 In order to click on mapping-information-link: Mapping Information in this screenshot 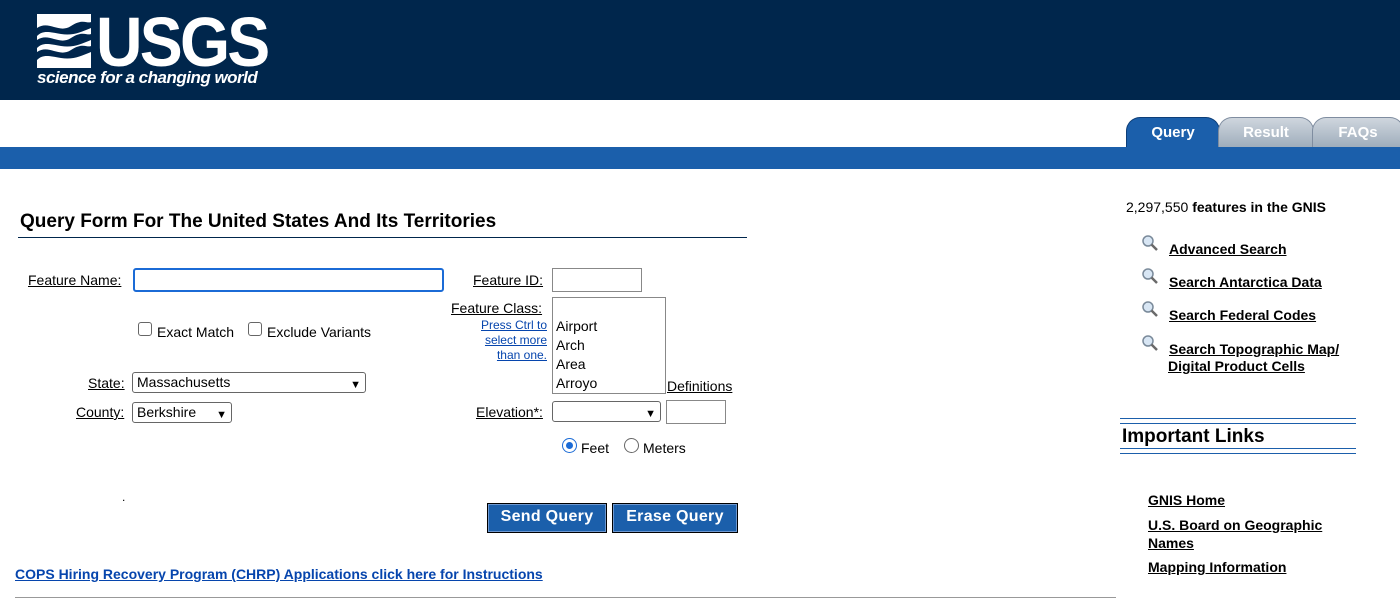, I will do `click(1217, 567)`.